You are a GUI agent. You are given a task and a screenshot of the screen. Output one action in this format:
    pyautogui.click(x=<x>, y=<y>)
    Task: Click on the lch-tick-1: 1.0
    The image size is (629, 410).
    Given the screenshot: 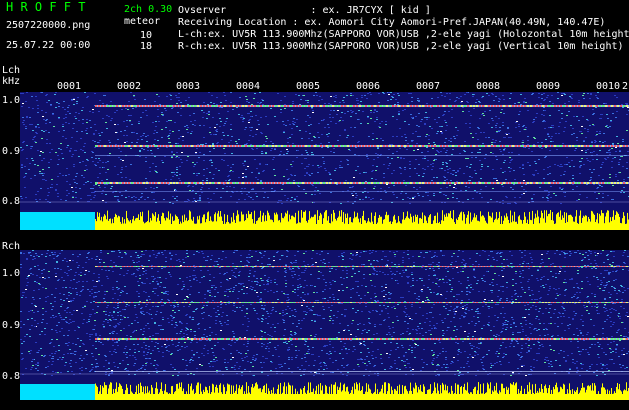 What is the action you would take?
    pyautogui.click(x=11, y=100)
    